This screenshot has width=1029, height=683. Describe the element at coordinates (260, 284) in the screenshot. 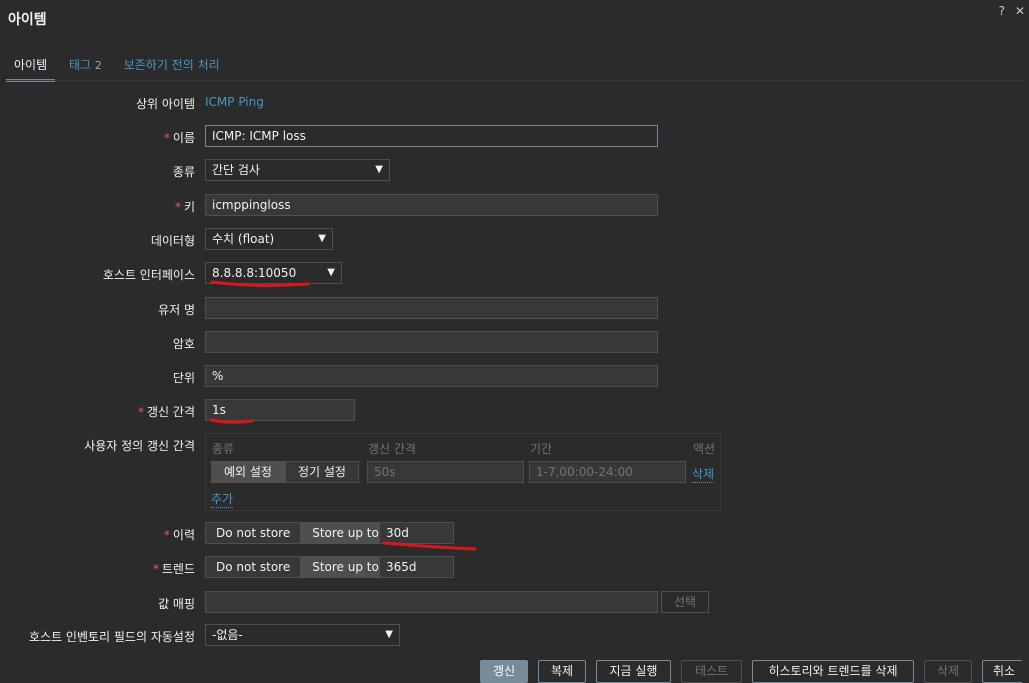

I see `annotation-underline-interface` at that location.